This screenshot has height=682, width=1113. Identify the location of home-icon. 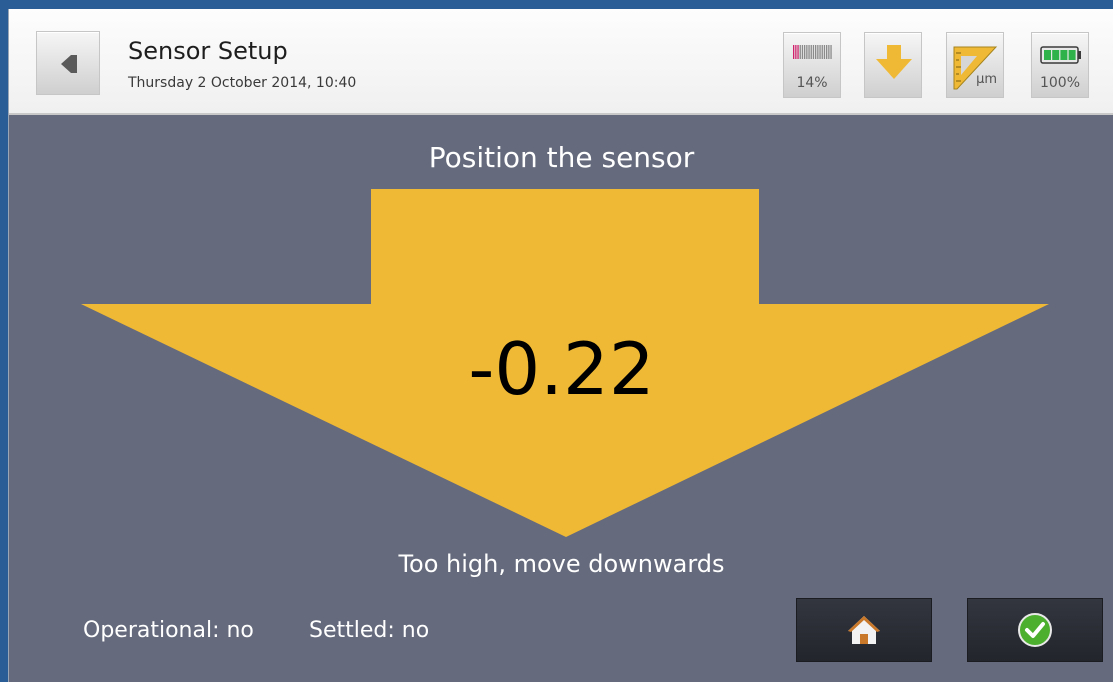
(864, 630).